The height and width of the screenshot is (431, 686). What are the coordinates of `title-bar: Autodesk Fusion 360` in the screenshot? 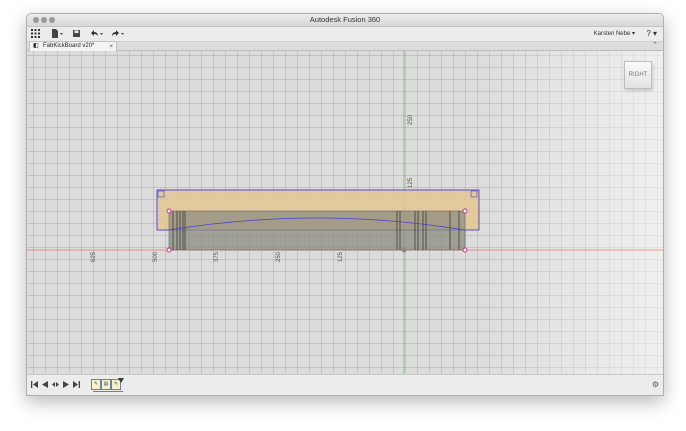 It's located at (345, 20).